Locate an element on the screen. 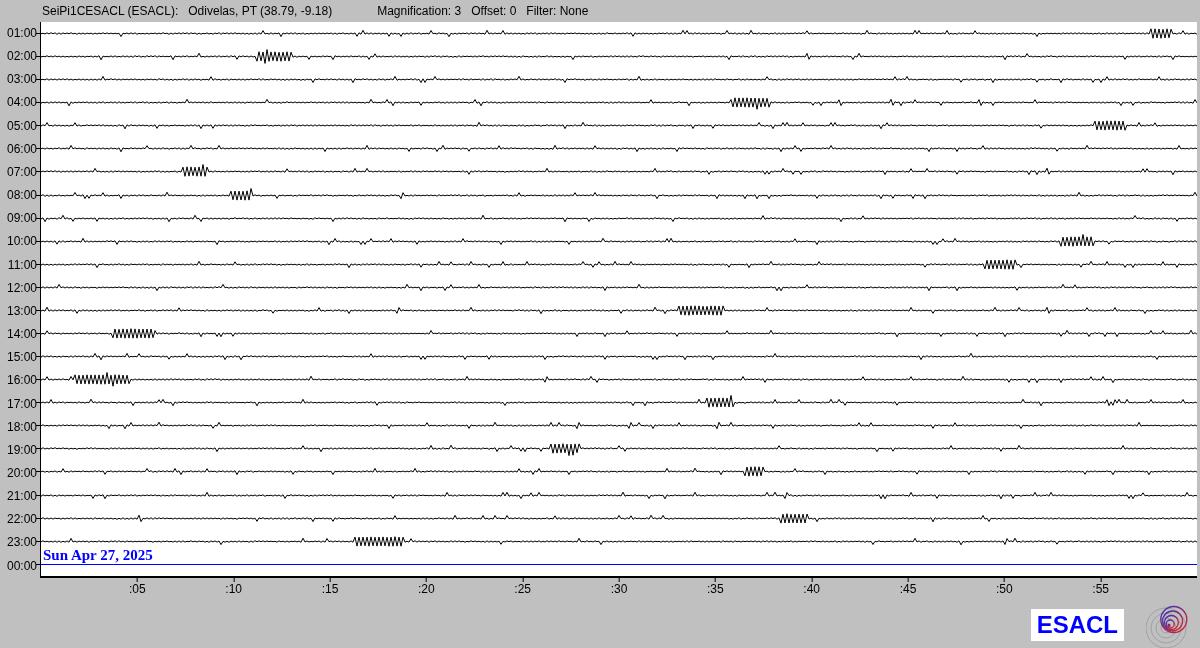  minute-tick-label: :50 is located at coordinates (1004, 589).